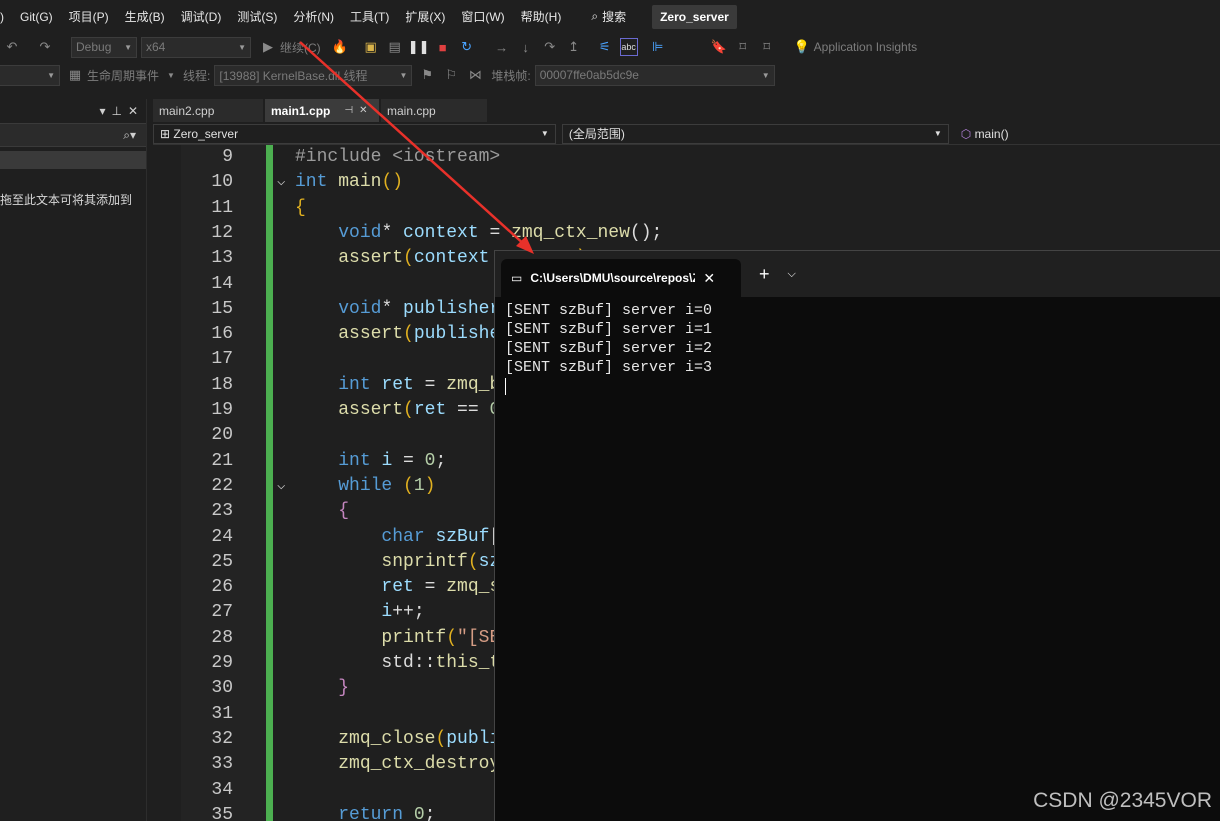 This screenshot has width=1220, height=821. What do you see at coordinates (984, 133) in the screenshot?
I see `member-value: ⬡ main()` at bounding box center [984, 133].